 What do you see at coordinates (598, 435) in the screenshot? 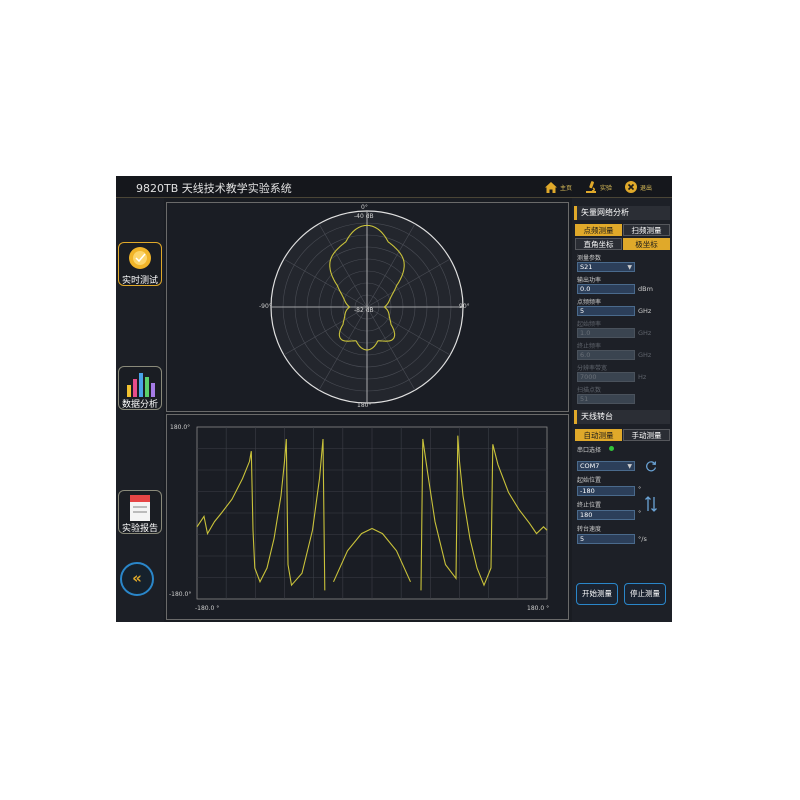
I see `tab-auto-measure: 自动测量` at bounding box center [598, 435].